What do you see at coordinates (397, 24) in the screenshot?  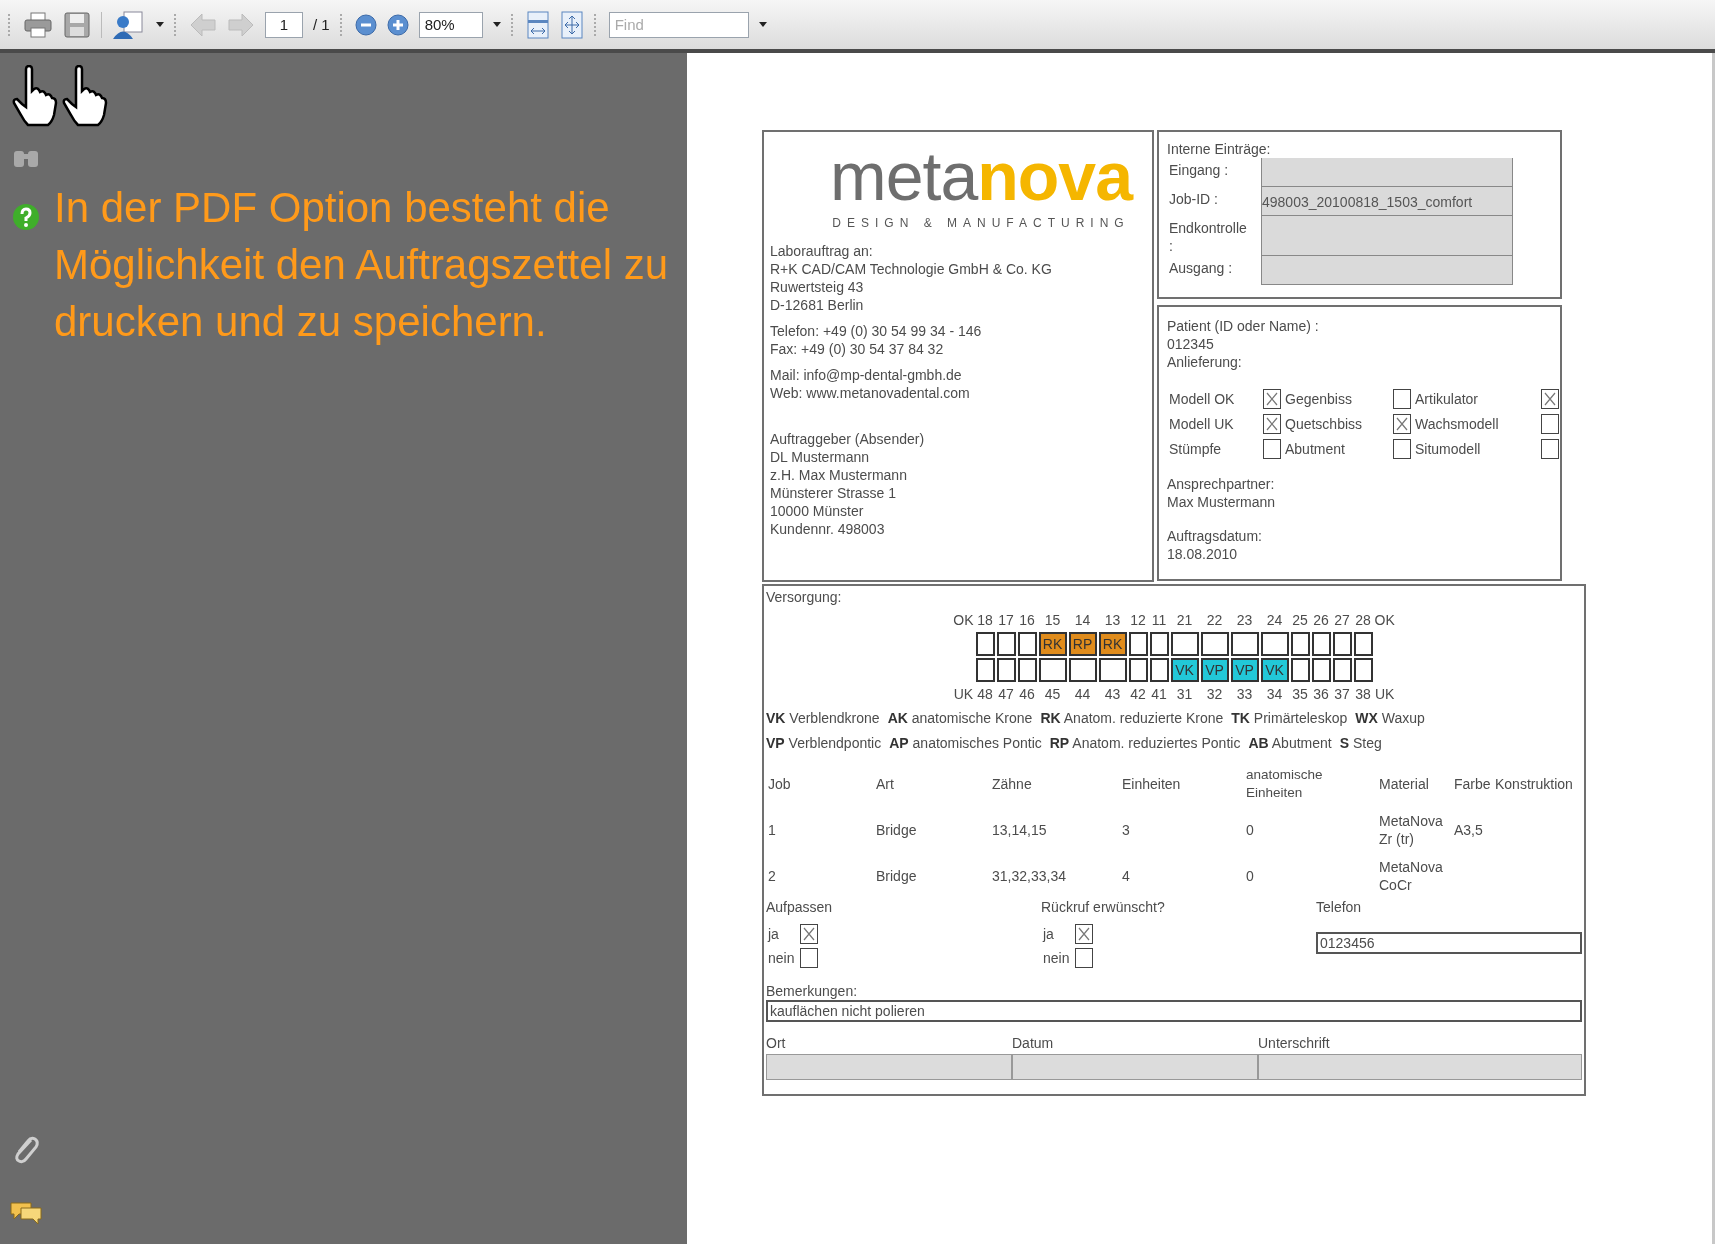 I see `zoom-in-icon` at bounding box center [397, 24].